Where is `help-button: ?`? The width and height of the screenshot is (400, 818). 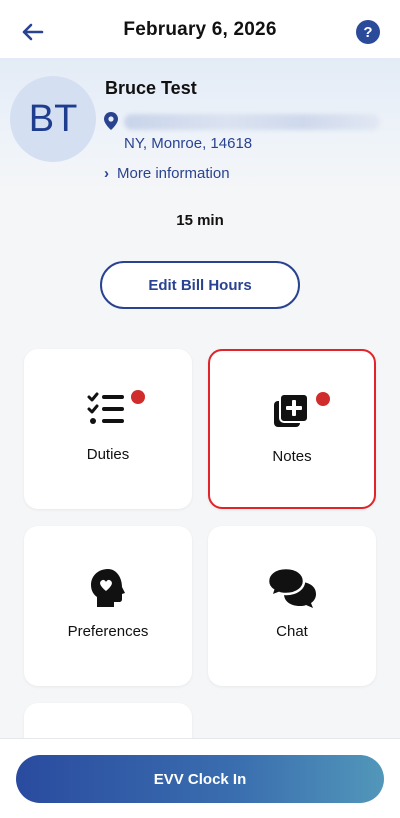 help-button: ? is located at coordinates (368, 32).